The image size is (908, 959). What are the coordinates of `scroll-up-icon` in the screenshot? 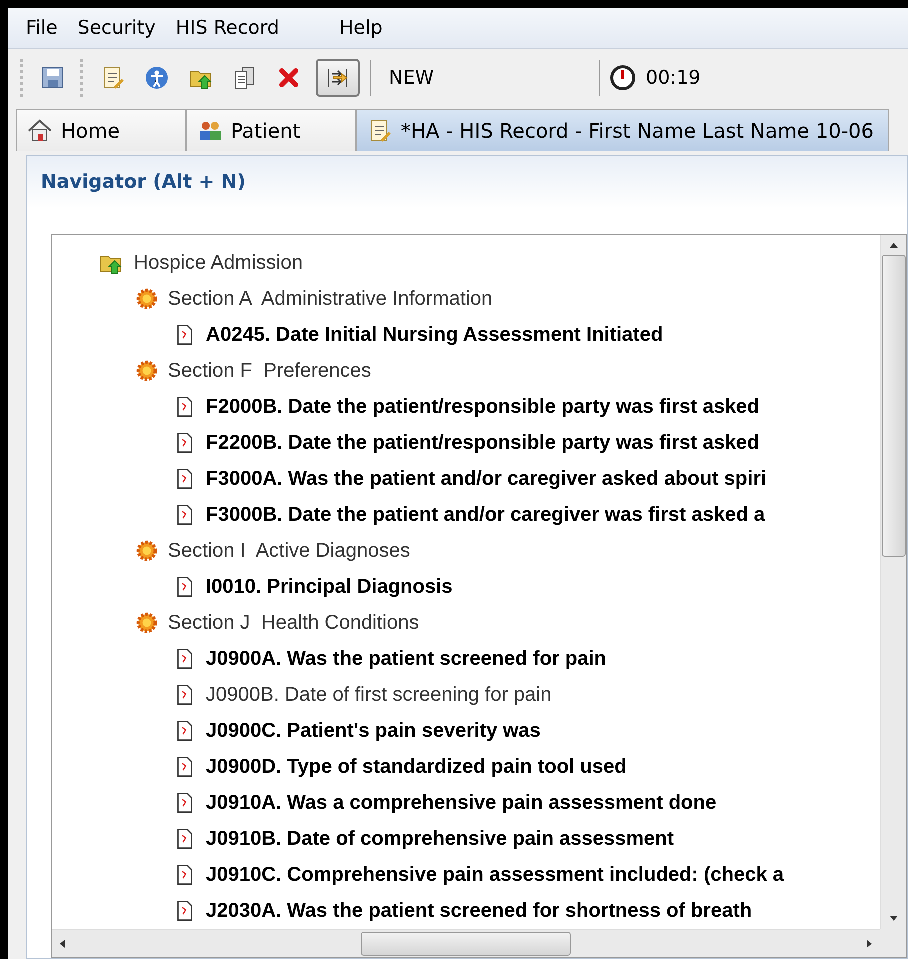 It's located at (893, 246).